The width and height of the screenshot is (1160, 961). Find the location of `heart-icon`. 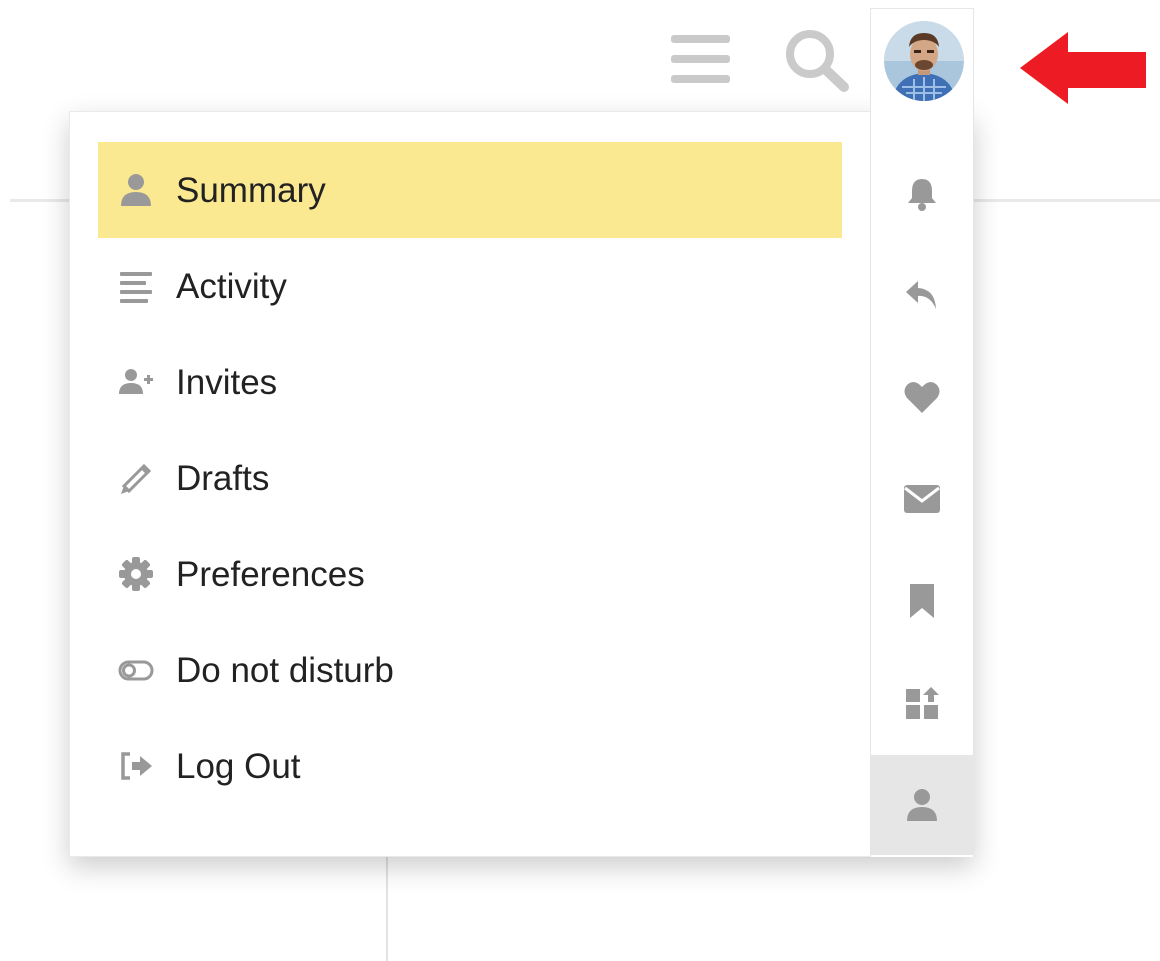

heart-icon is located at coordinates (922, 397).